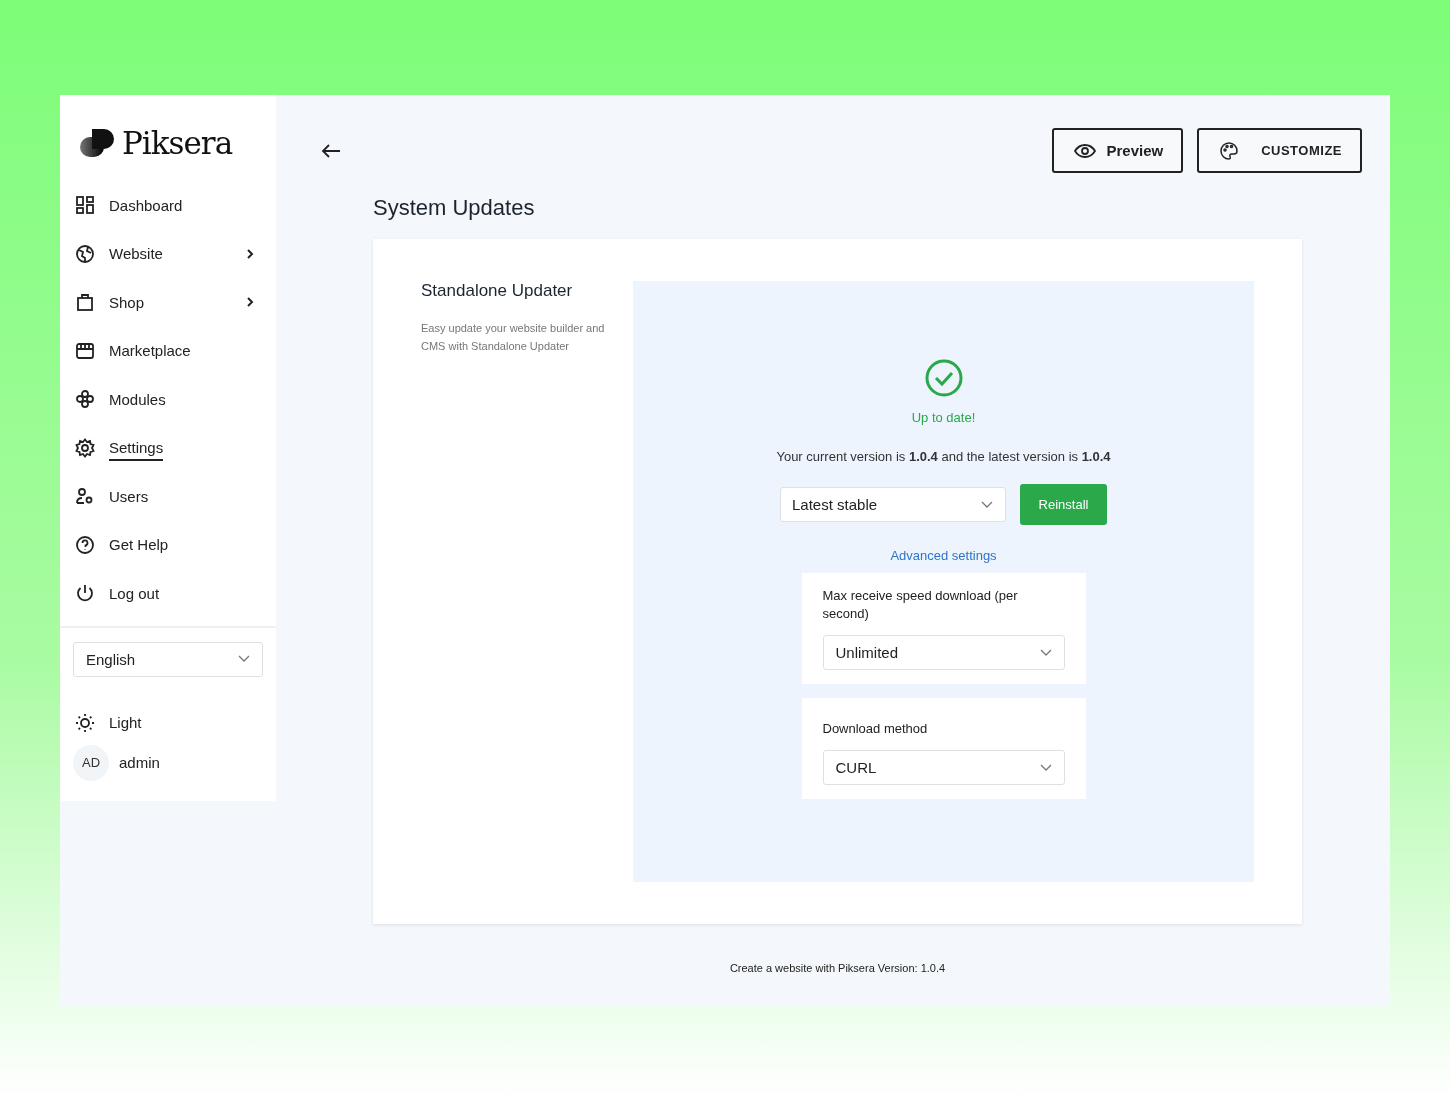 The width and height of the screenshot is (1450, 1100). What do you see at coordinates (331, 150) in the screenshot?
I see `back-arrow-icon` at bounding box center [331, 150].